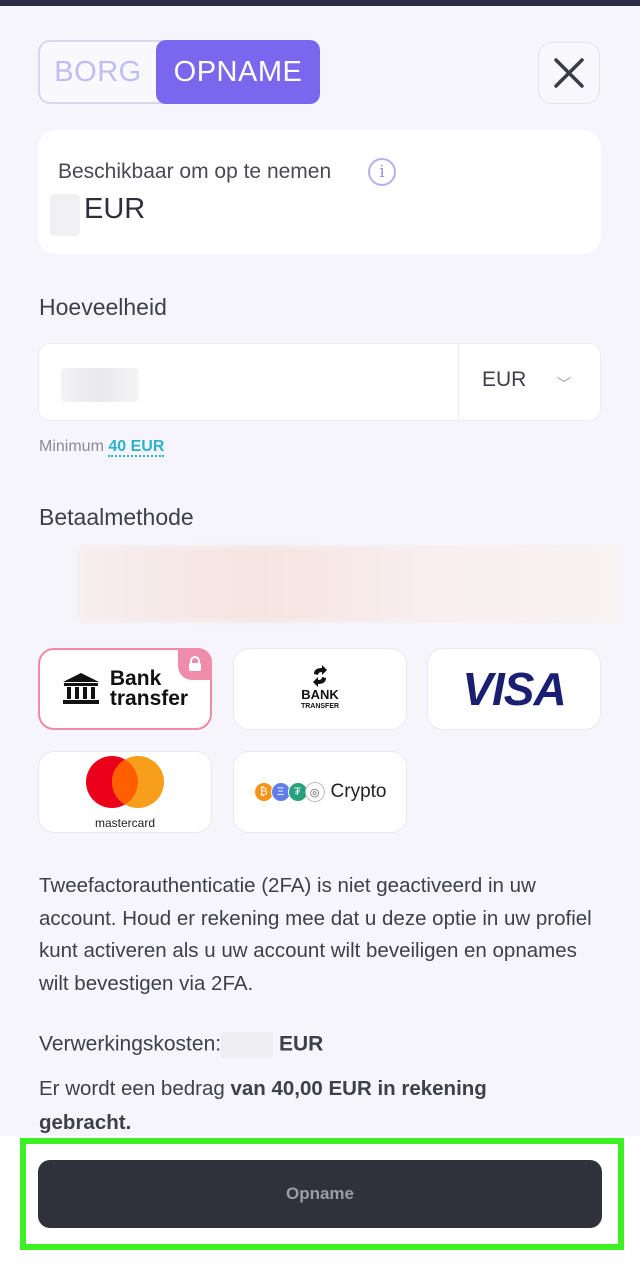 Image resolution: width=640 pixels, height=1280 pixels. Describe the element at coordinates (382, 172) in the screenshot. I see `info-icon: i` at that location.